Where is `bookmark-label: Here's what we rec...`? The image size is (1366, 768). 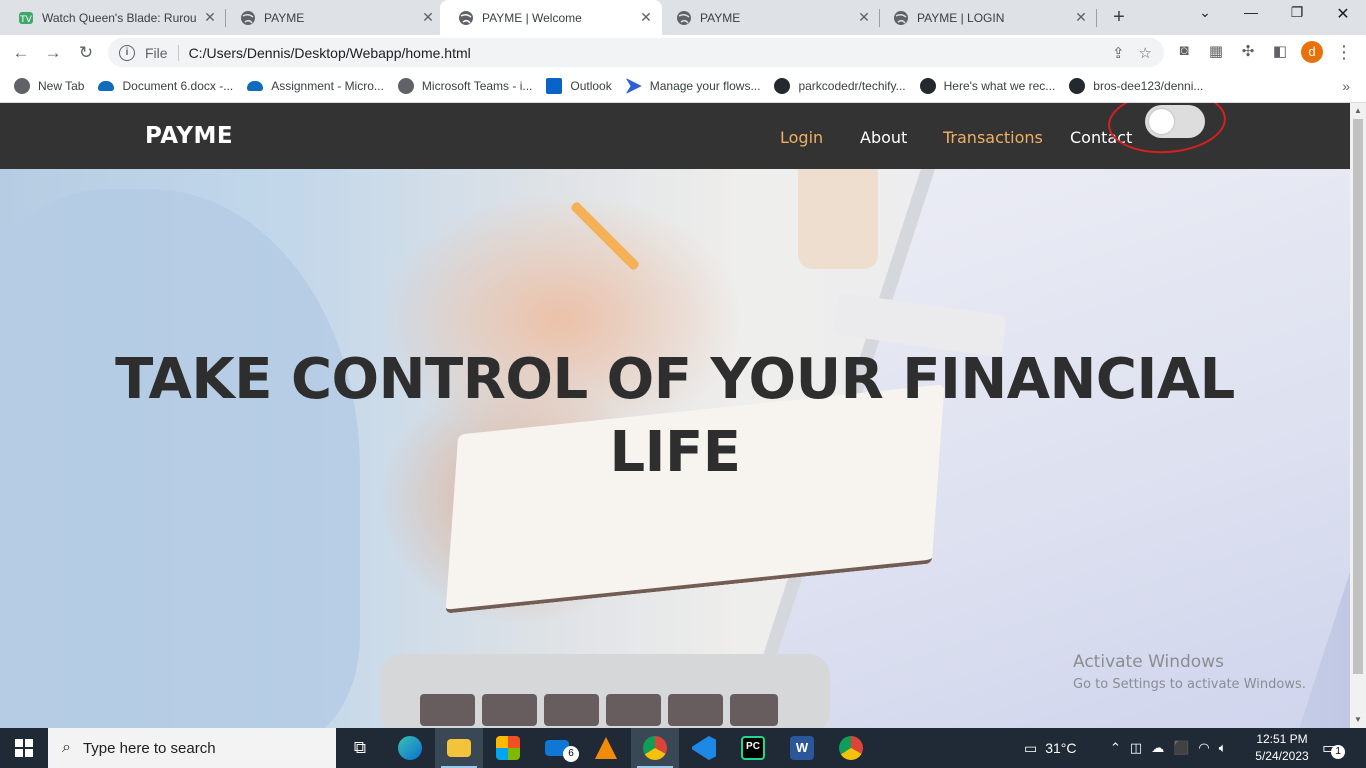
bookmark-label: Here's what we rec... is located at coordinates (999, 86).